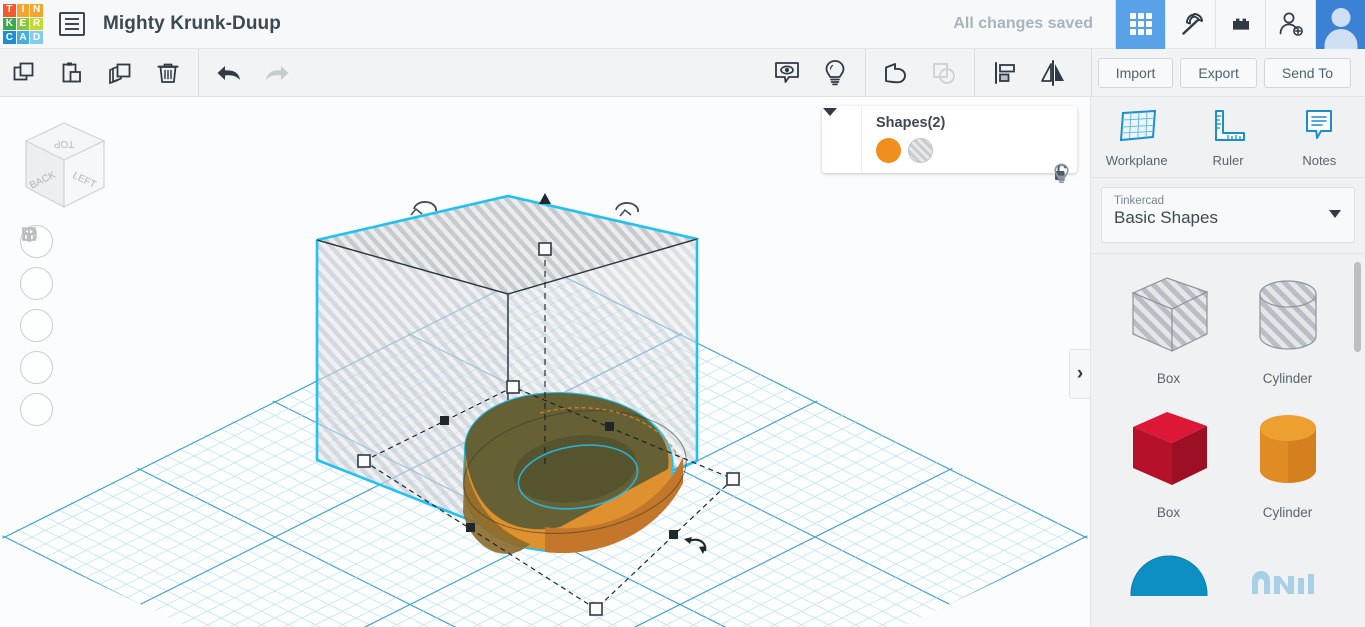 The image size is (1365, 627). I want to click on notes-label: Notes, so click(1319, 160).